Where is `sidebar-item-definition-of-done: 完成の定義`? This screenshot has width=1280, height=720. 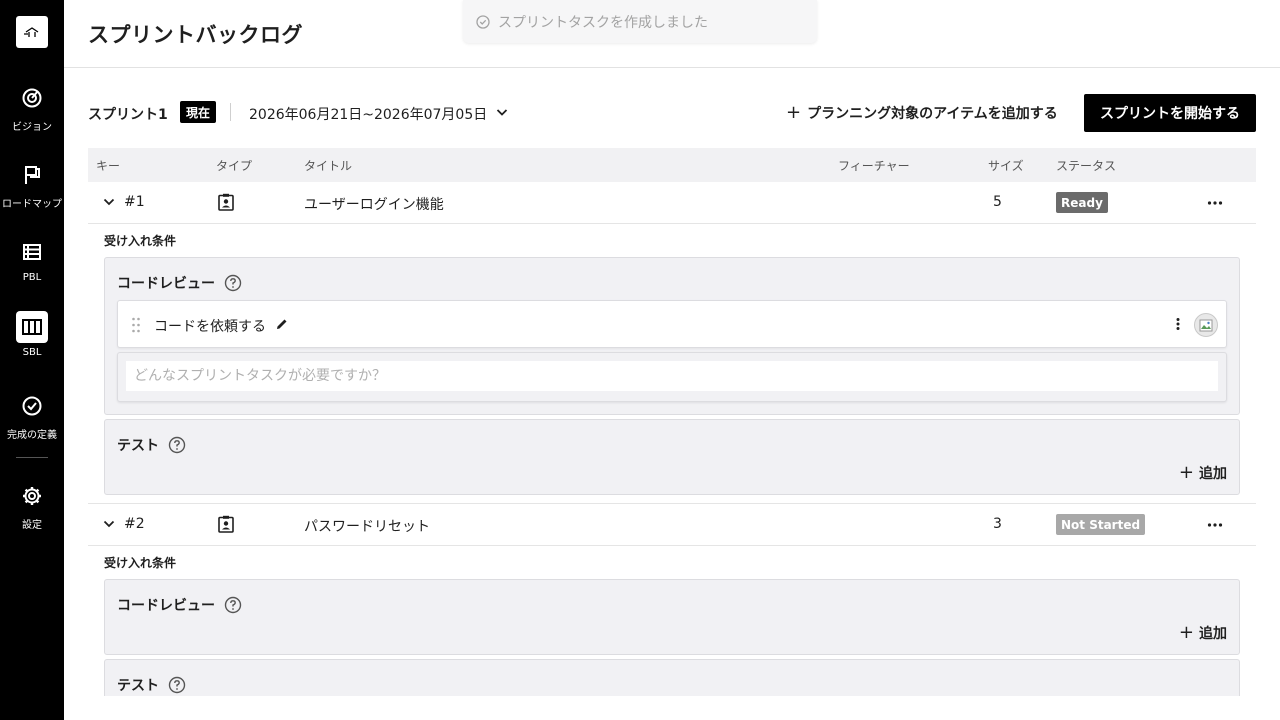
sidebar-item-definition-of-done: 完成の定義 is located at coordinates (32, 415).